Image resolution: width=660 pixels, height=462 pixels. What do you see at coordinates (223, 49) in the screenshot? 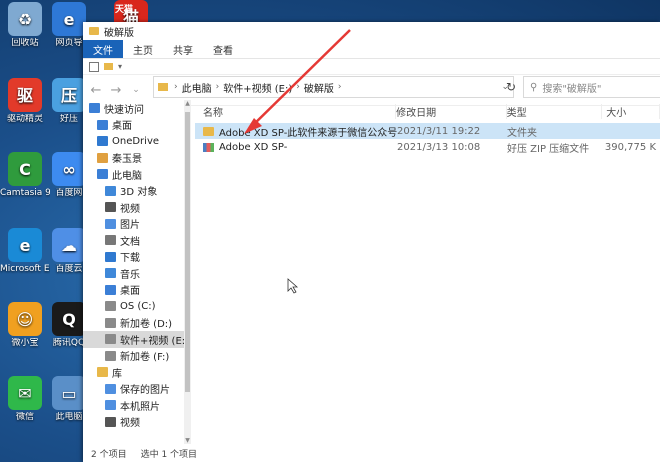
I see `tab-view: 查看` at bounding box center [223, 49].